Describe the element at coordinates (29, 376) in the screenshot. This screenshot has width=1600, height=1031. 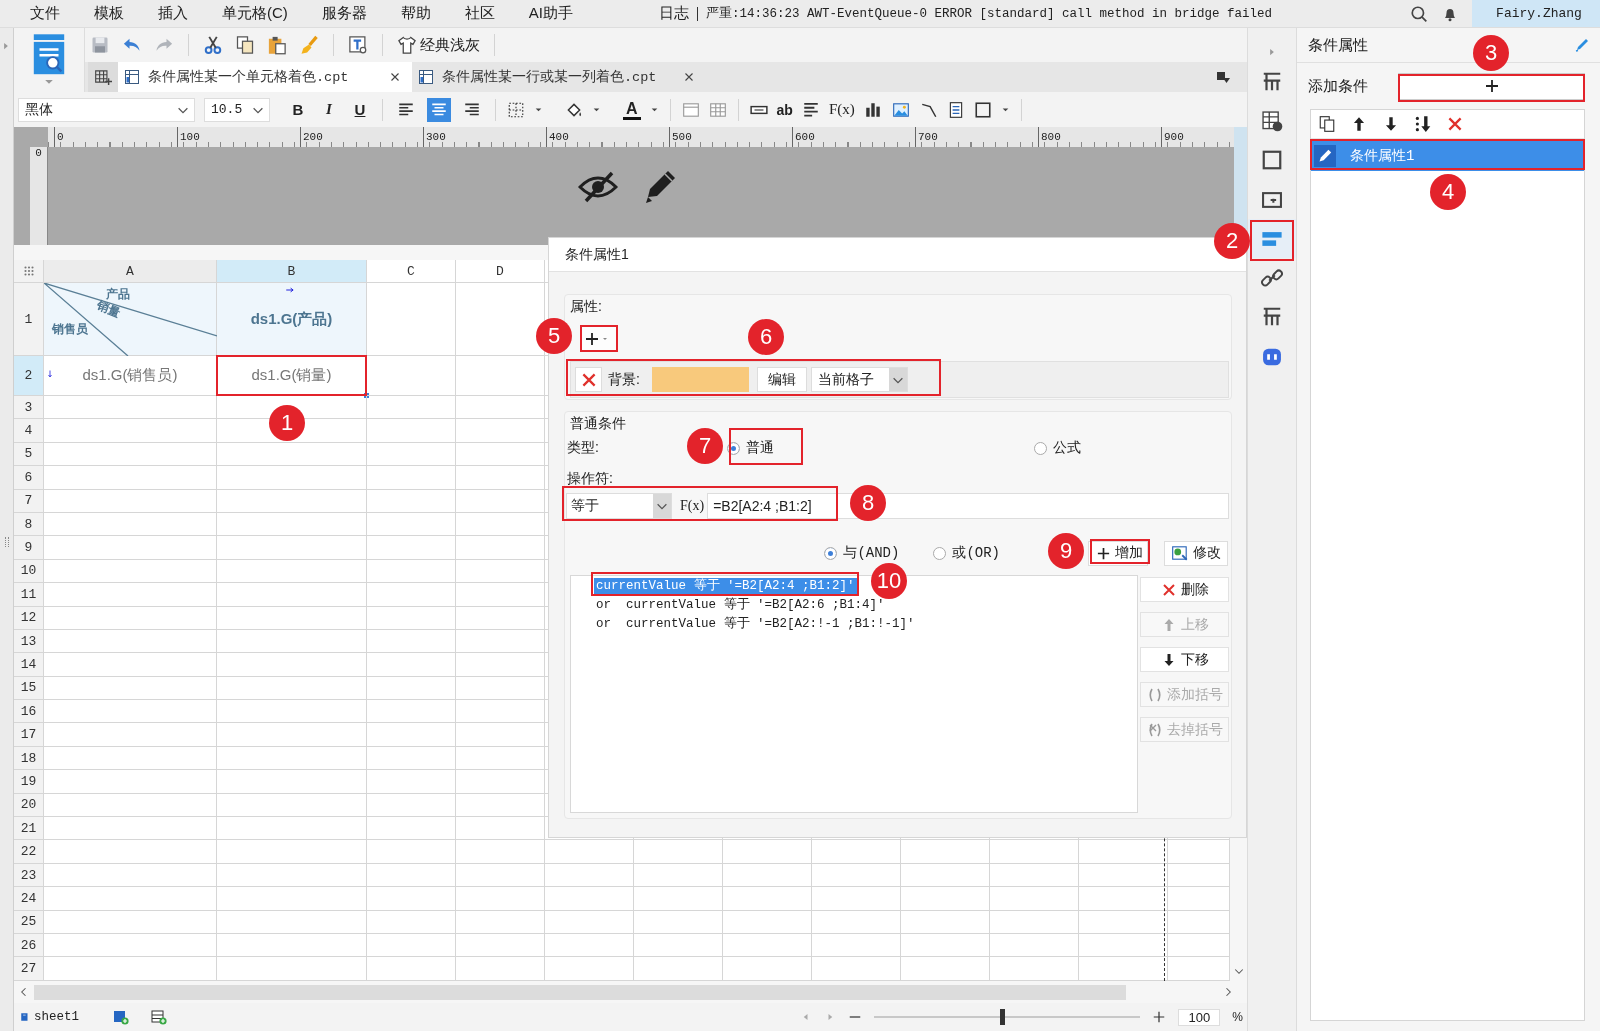
I see `row-header: 2` at that location.